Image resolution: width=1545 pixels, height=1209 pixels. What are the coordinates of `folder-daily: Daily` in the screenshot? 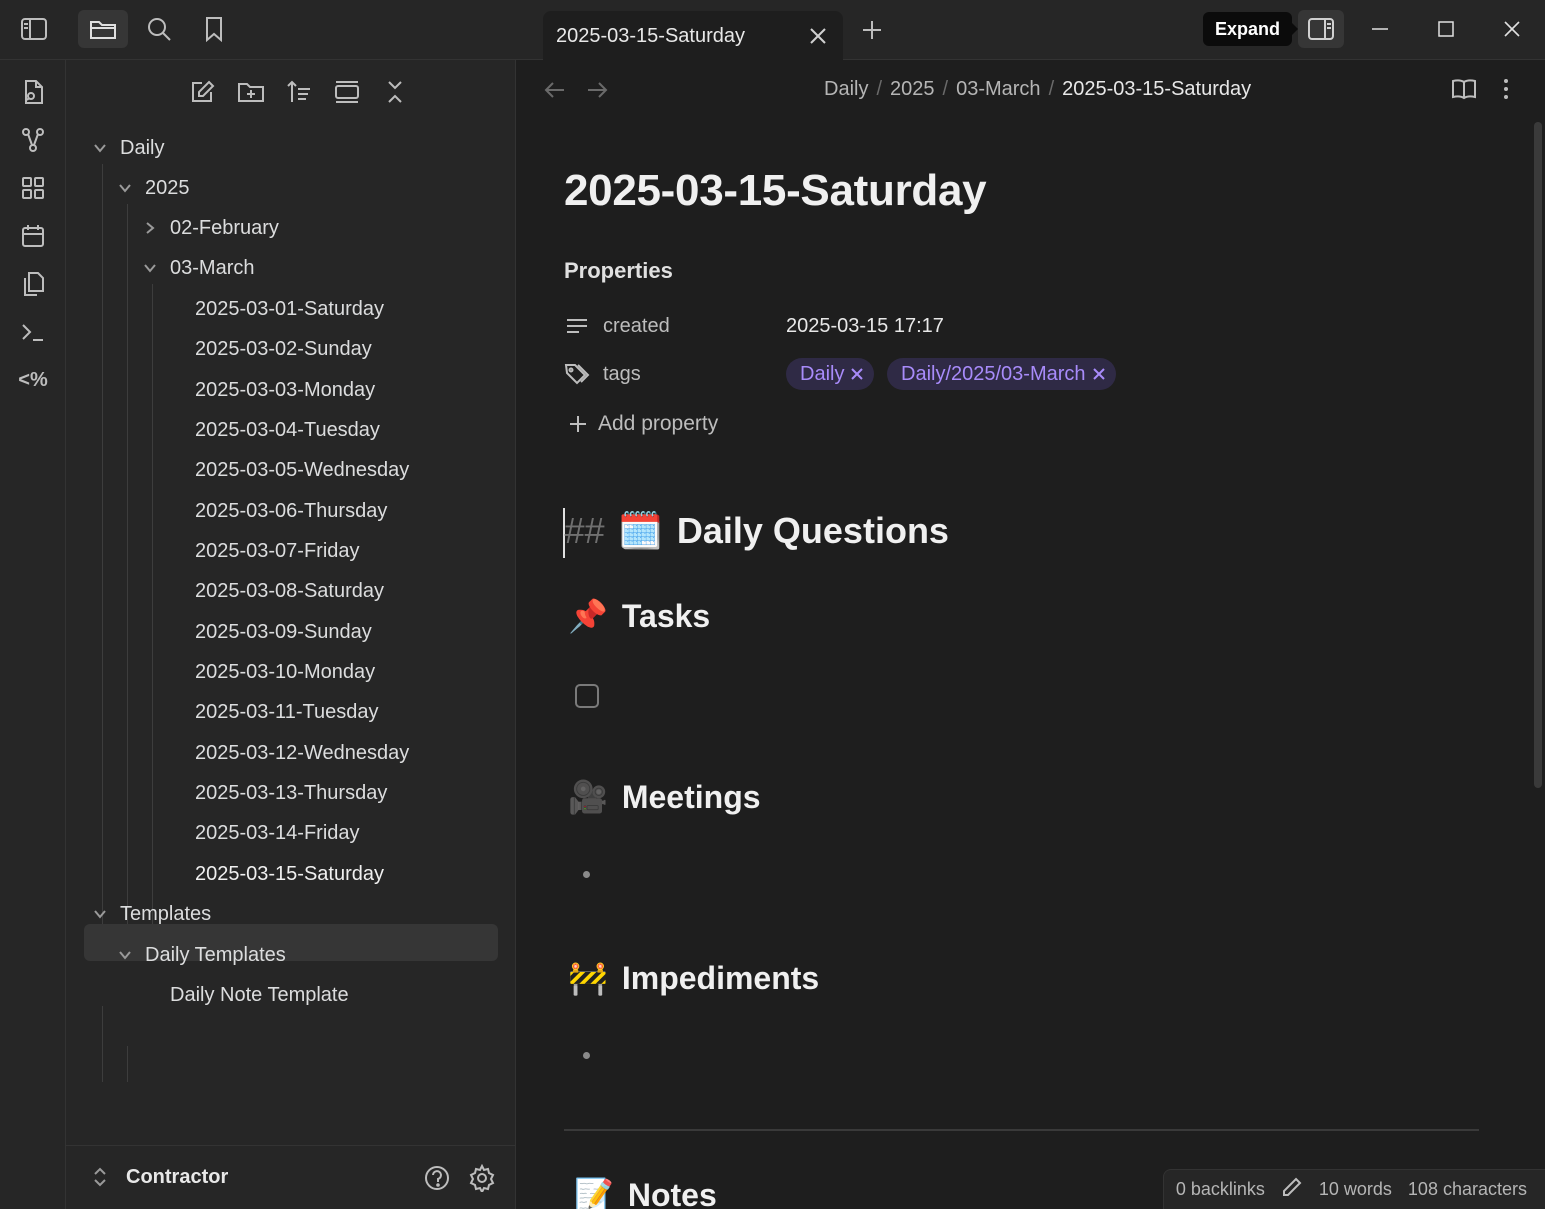 It's located at (128, 148).